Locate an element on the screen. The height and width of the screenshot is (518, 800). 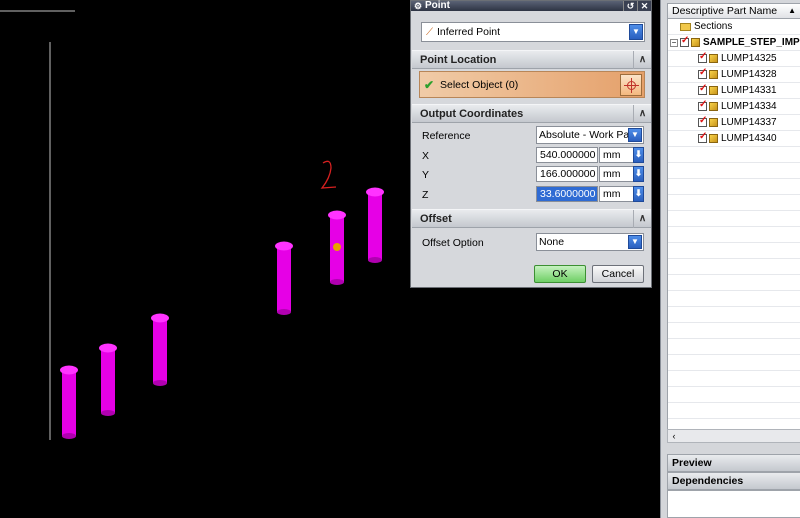
dialog-title: Point is located at coordinates (437, 5).